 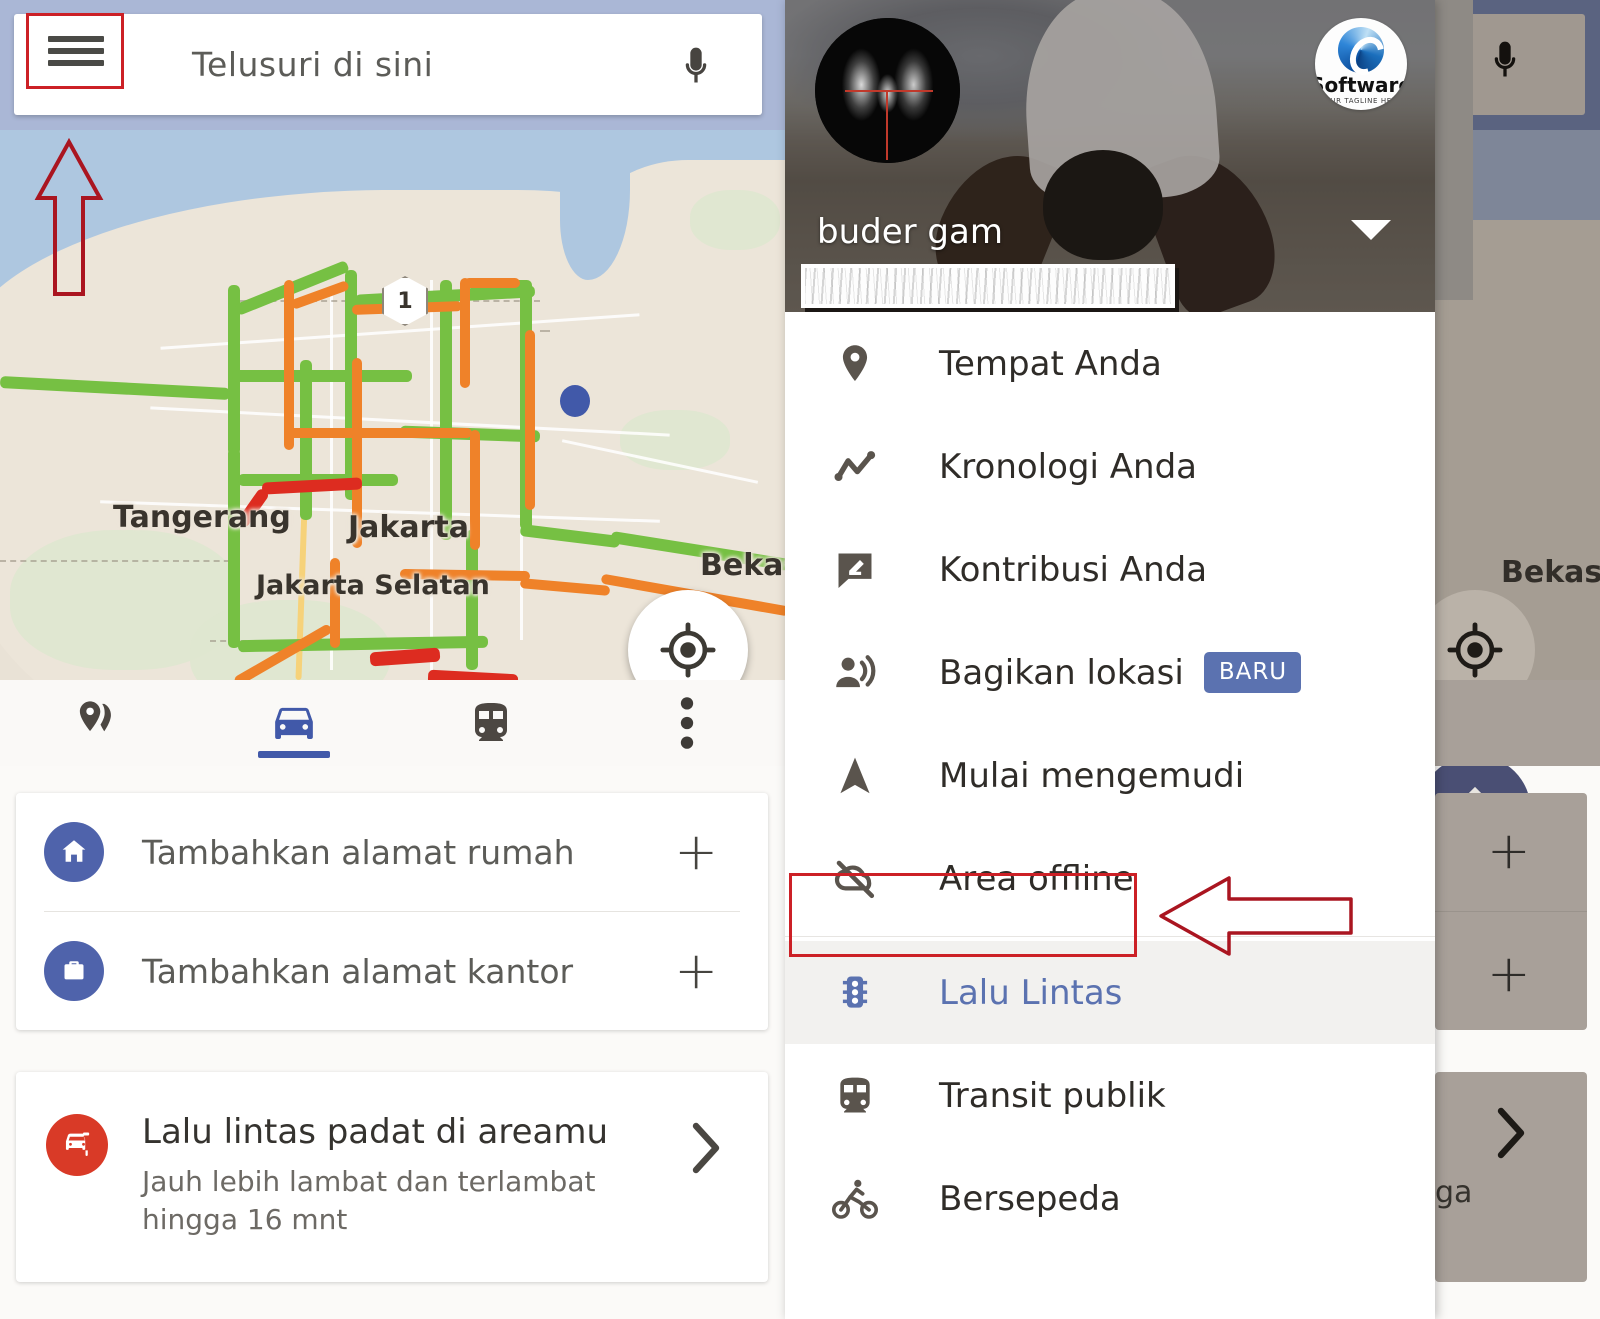 I want to click on map-label-jakarta-selatan: Jakarta Selatan, so click(x=373, y=585).